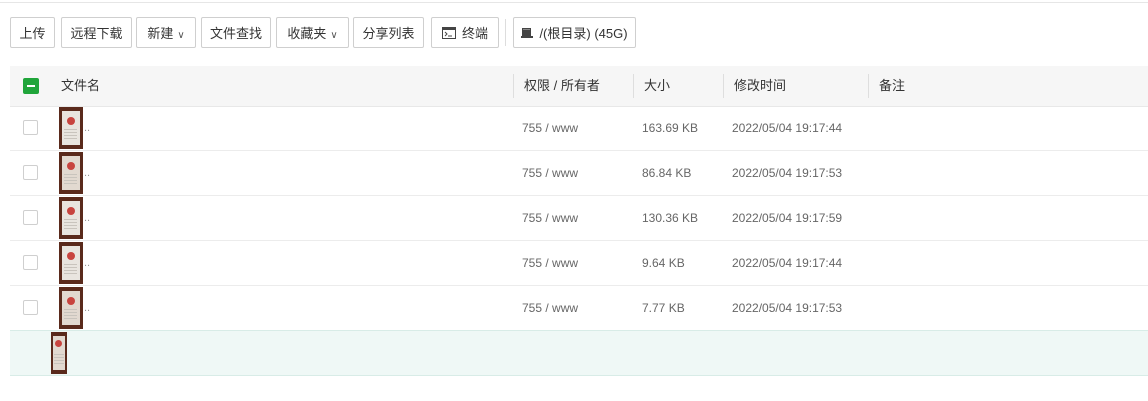 The image size is (1148, 401). Describe the element at coordinates (667, 173) in the screenshot. I see `size-cell: 86.84 KB` at that location.